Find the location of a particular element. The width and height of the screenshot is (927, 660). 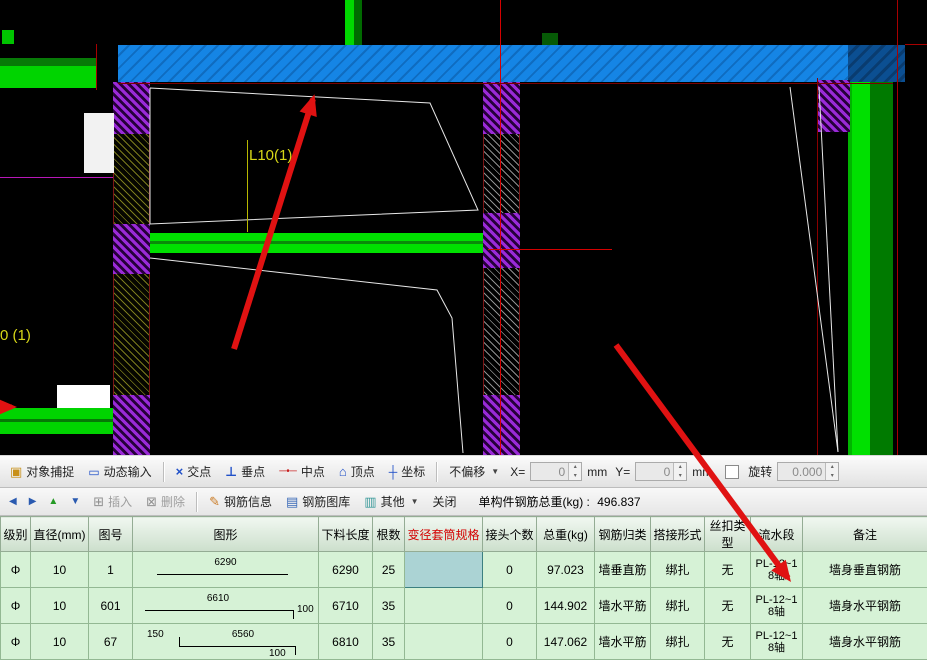

cell-shape: 150 6560 100 is located at coordinates (226, 642).